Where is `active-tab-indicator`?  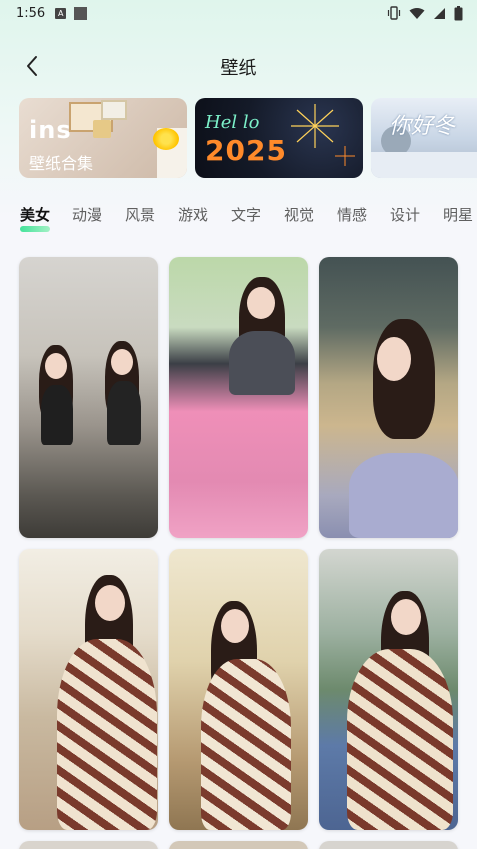
active-tab-indicator is located at coordinates (35, 229).